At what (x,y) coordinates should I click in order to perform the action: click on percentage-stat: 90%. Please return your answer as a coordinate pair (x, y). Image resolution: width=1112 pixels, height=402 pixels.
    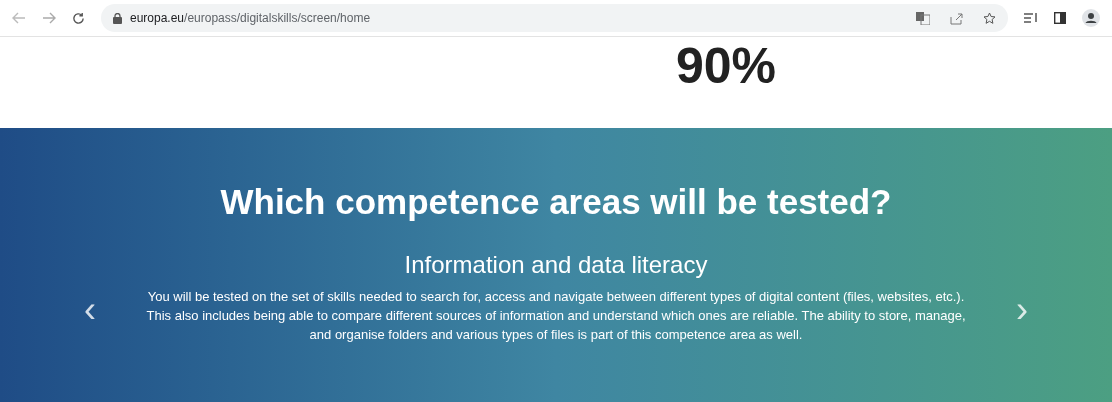
    Looking at the image, I should click on (726, 67).